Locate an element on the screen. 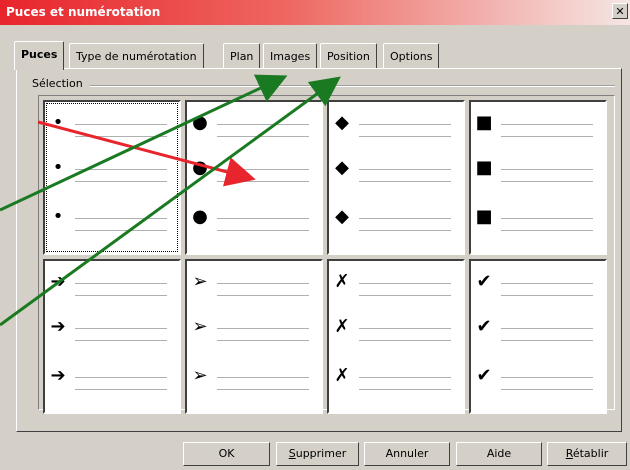 The width and height of the screenshot is (630, 470). tab-position: Position is located at coordinates (348, 55).